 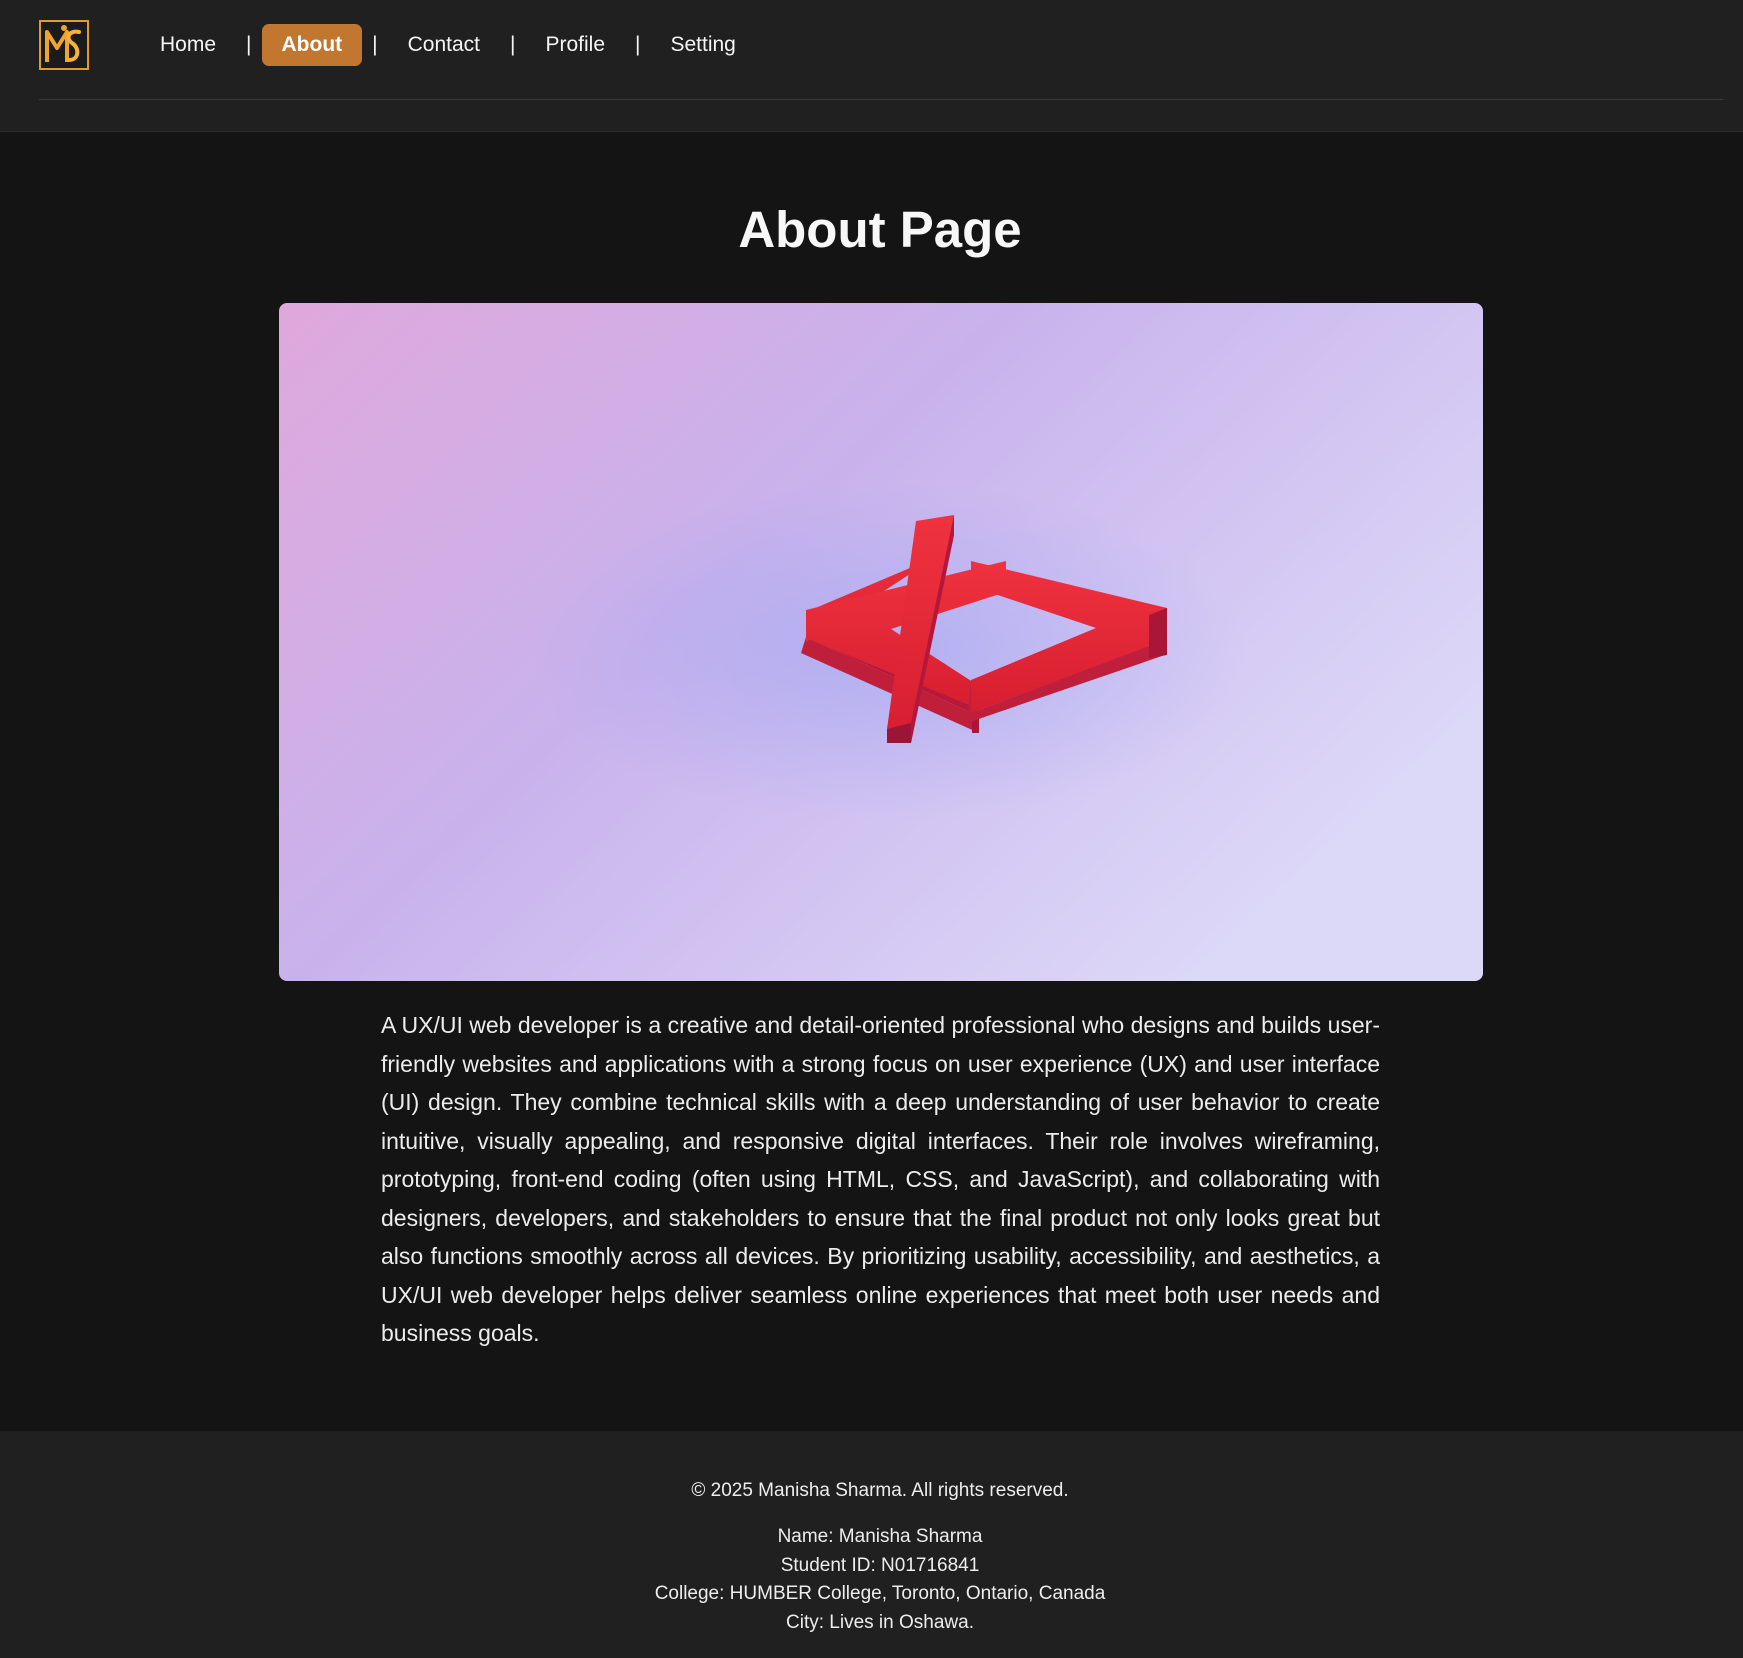 I want to click on nav-contact-link: Contact, so click(x=444, y=45).